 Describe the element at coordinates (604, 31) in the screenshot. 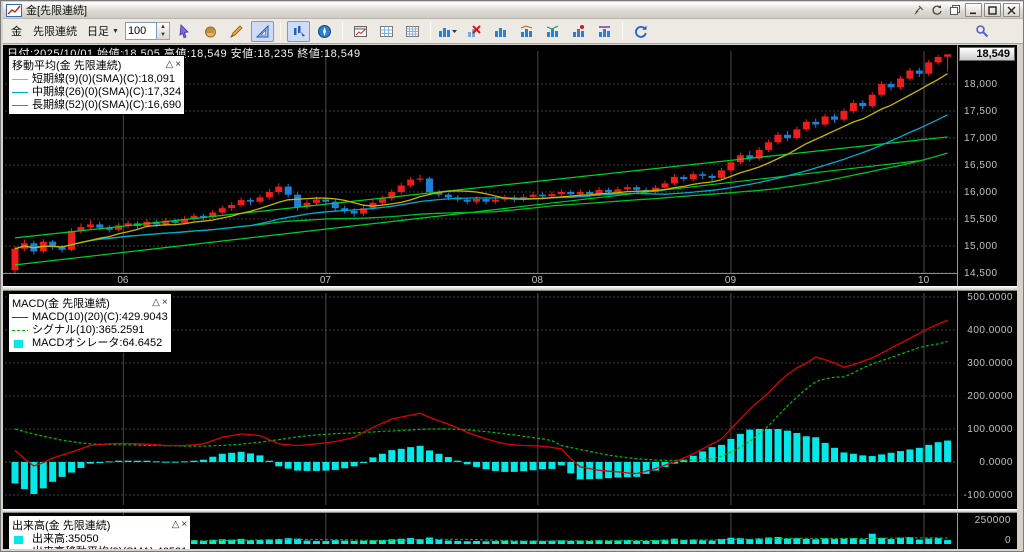

I see `indicator-5-button` at that location.